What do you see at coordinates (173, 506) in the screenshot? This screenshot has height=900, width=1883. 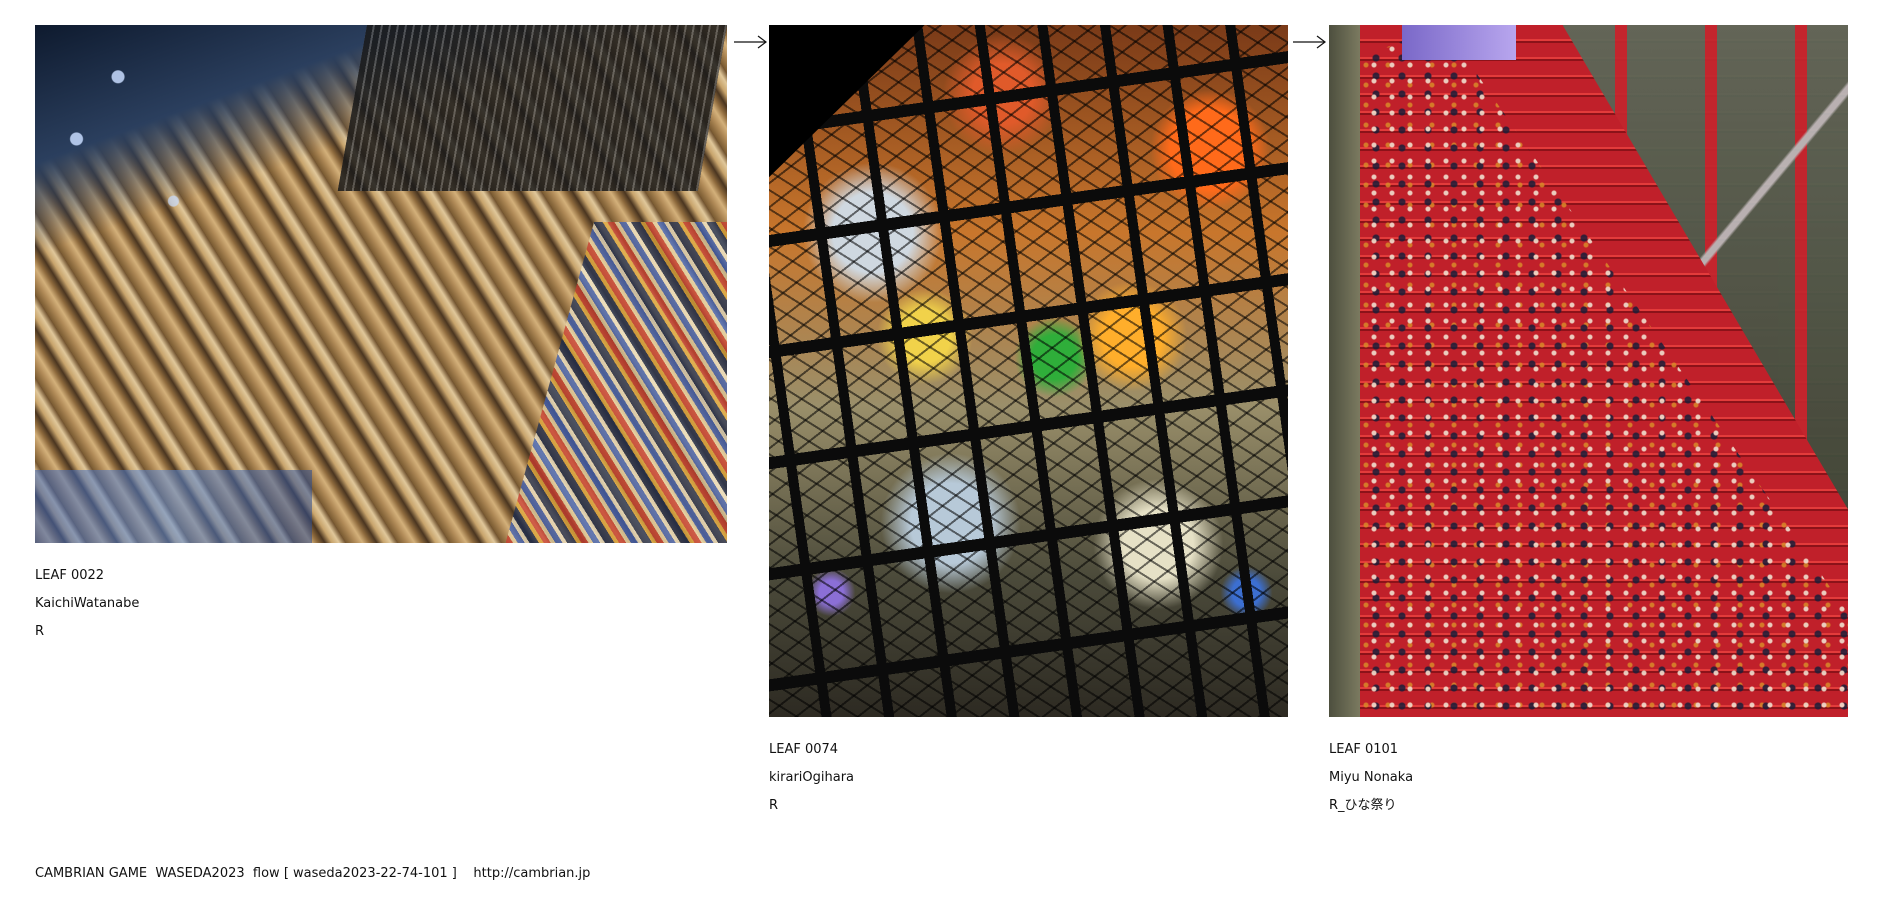 I see `blue-floor-light` at bounding box center [173, 506].